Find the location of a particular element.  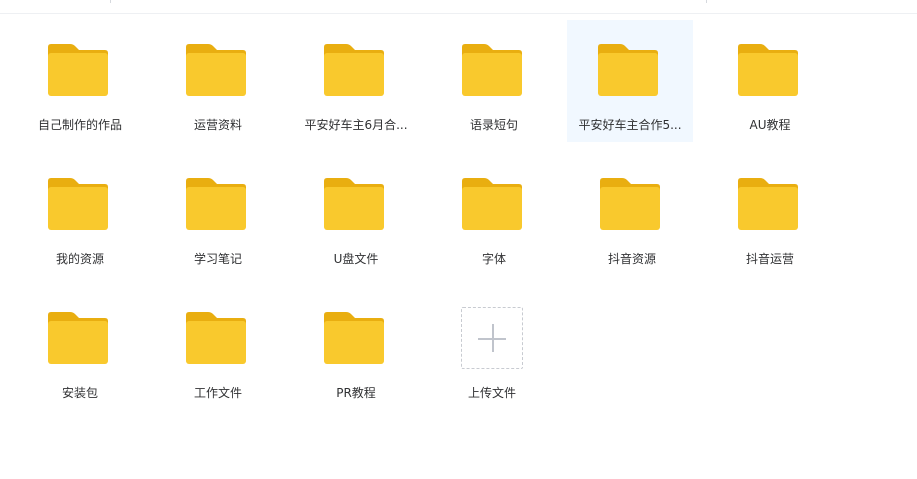

folder-item: 语录短句 is located at coordinates (494, 81).